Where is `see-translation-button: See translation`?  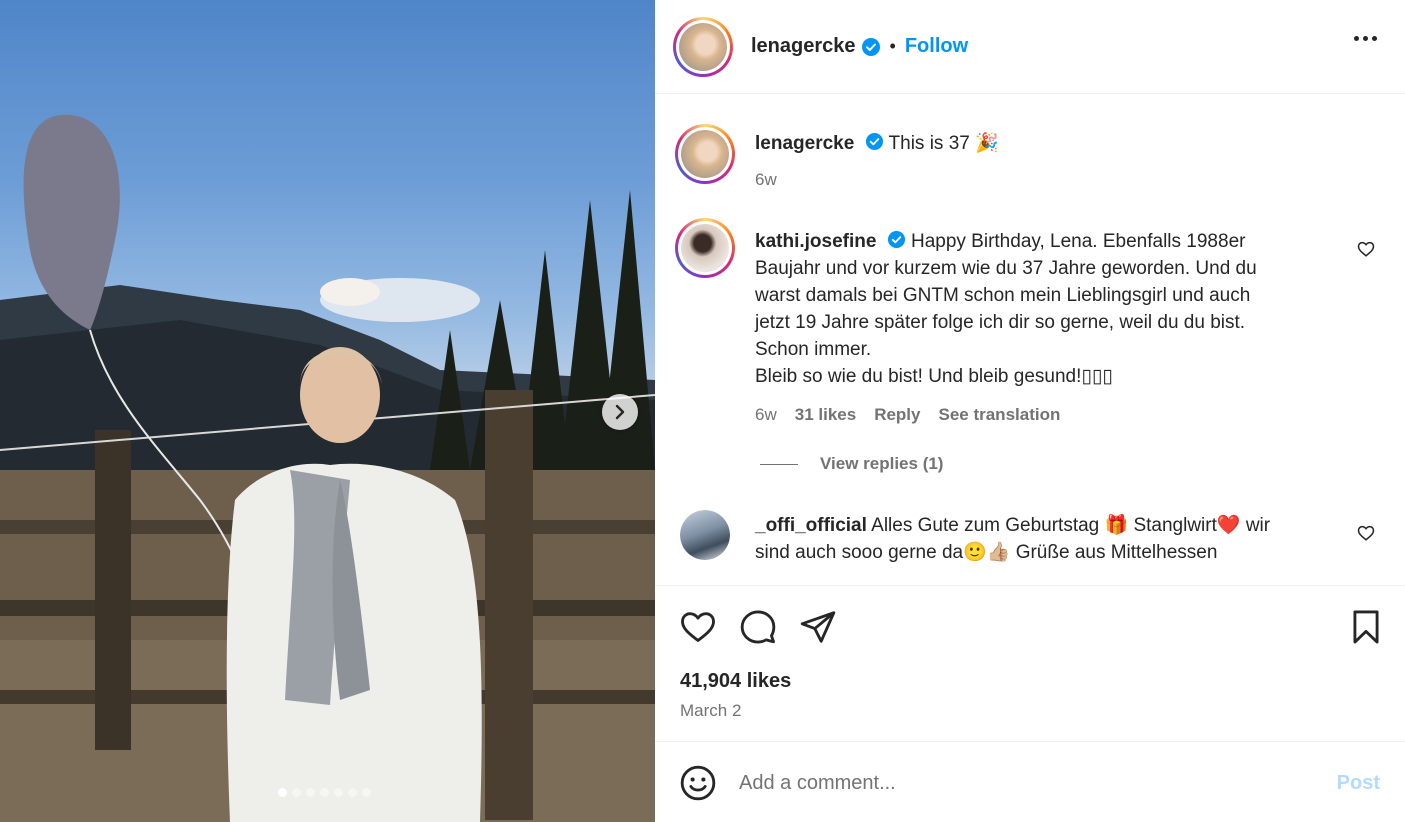
see-translation-button: See translation is located at coordinates (999, 415).